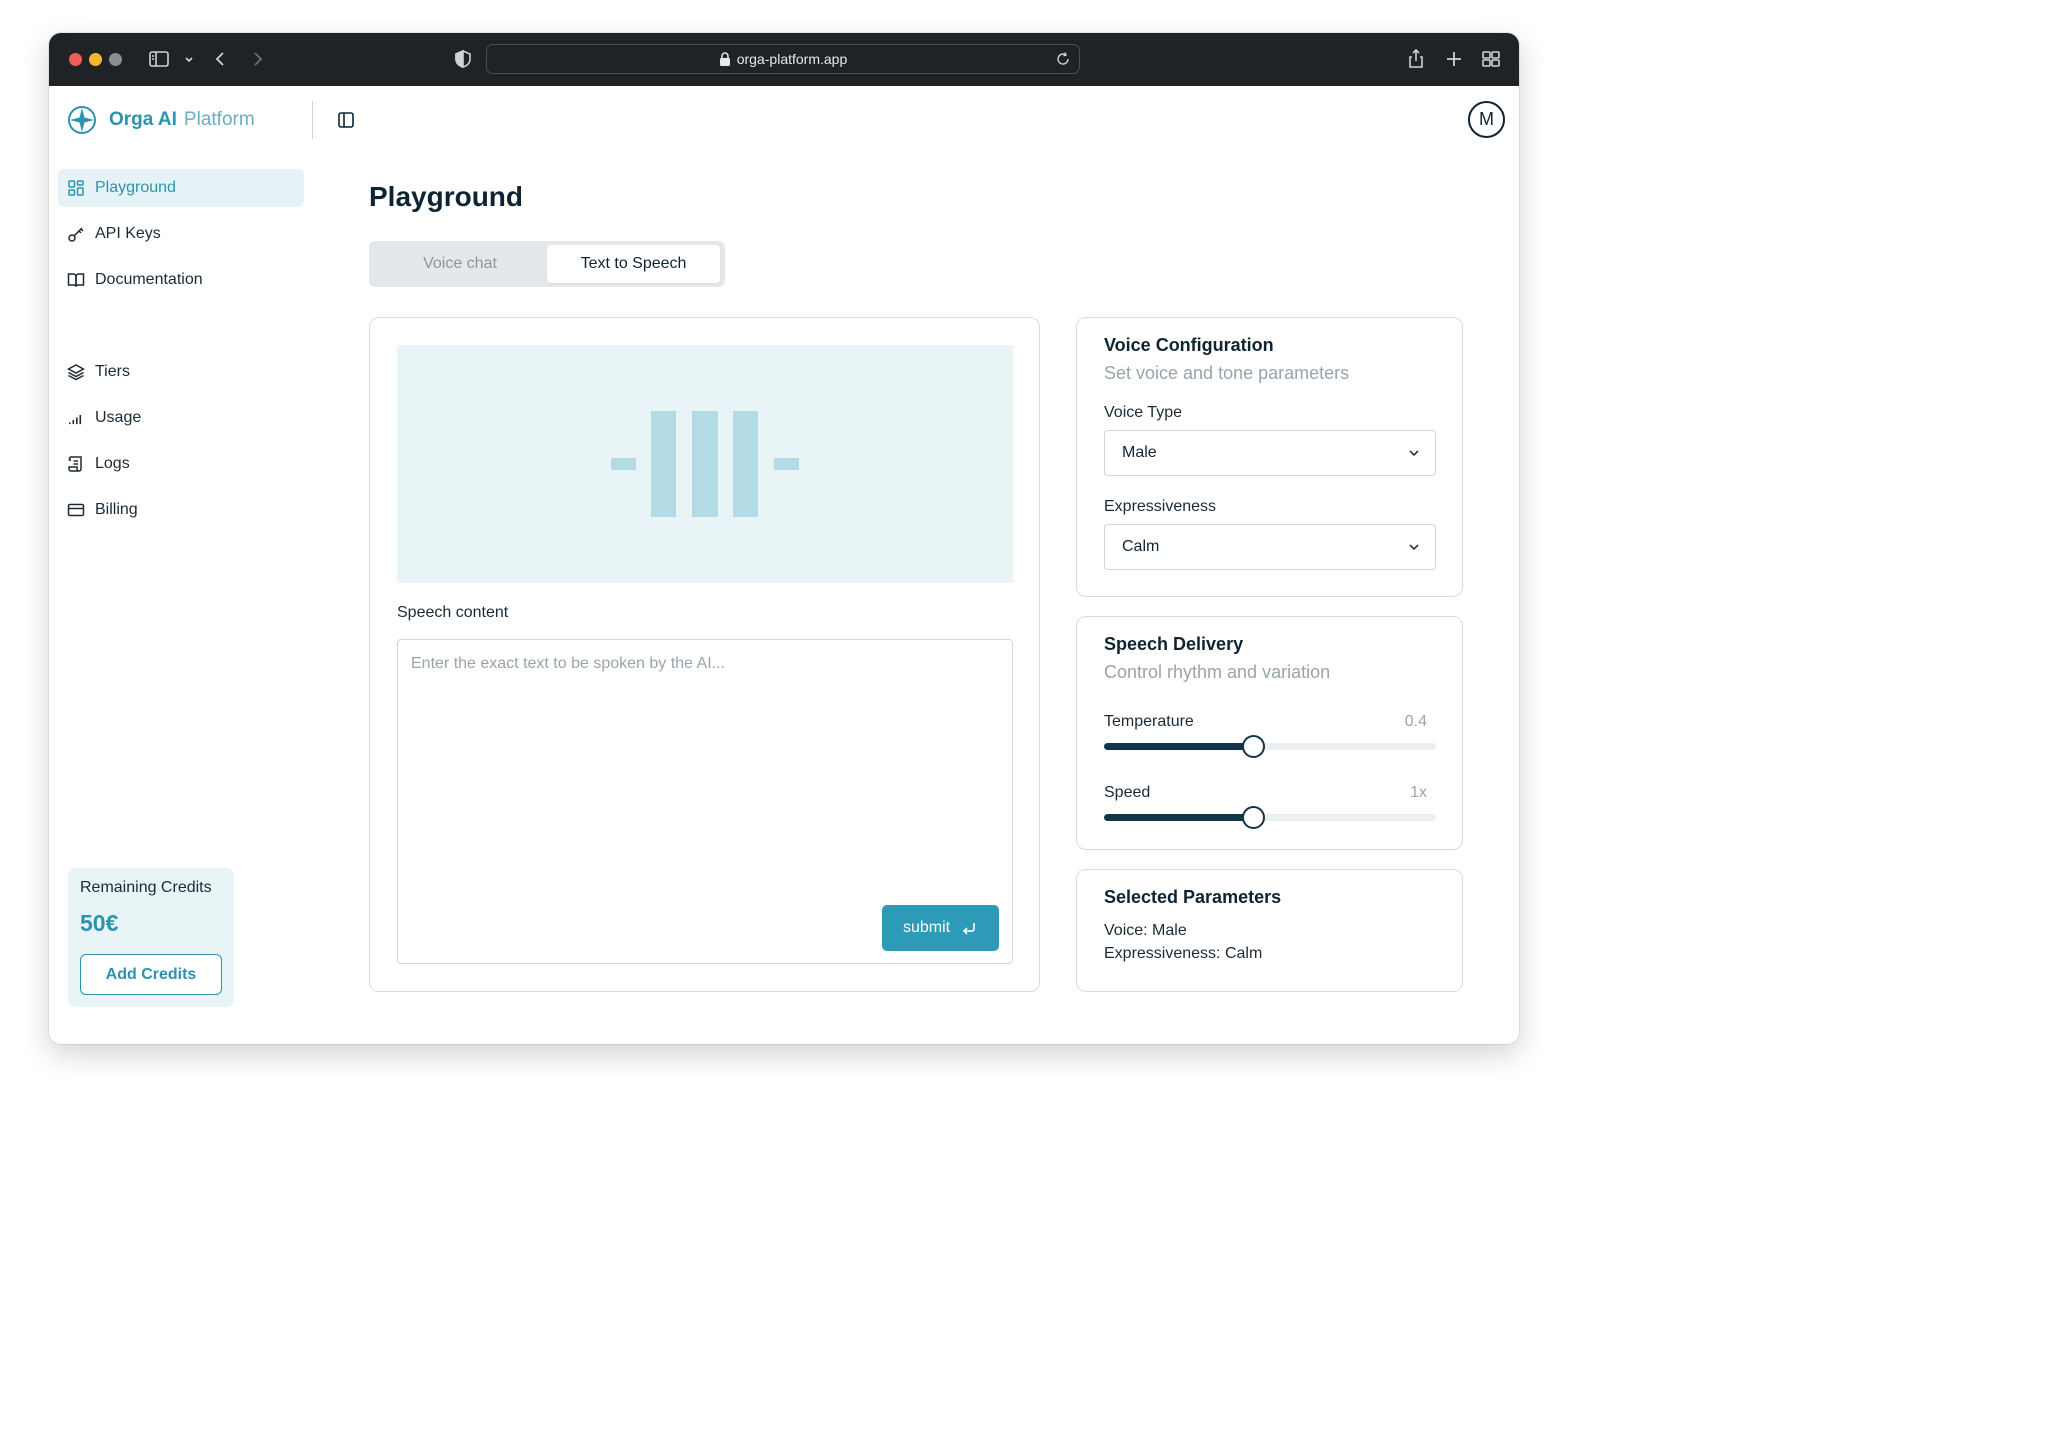 The height and width of the screenshot is (1449, 2048). What do you see at coordinates (76, 280) in the screenshot?
I see `book-icon` at bounding box center [76, 280].